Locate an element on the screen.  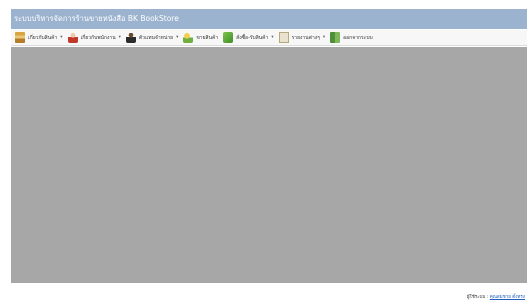
menu-order-receive-label: สั่งซื้อ-รับสินค้า is located at coordinates (252, 37).